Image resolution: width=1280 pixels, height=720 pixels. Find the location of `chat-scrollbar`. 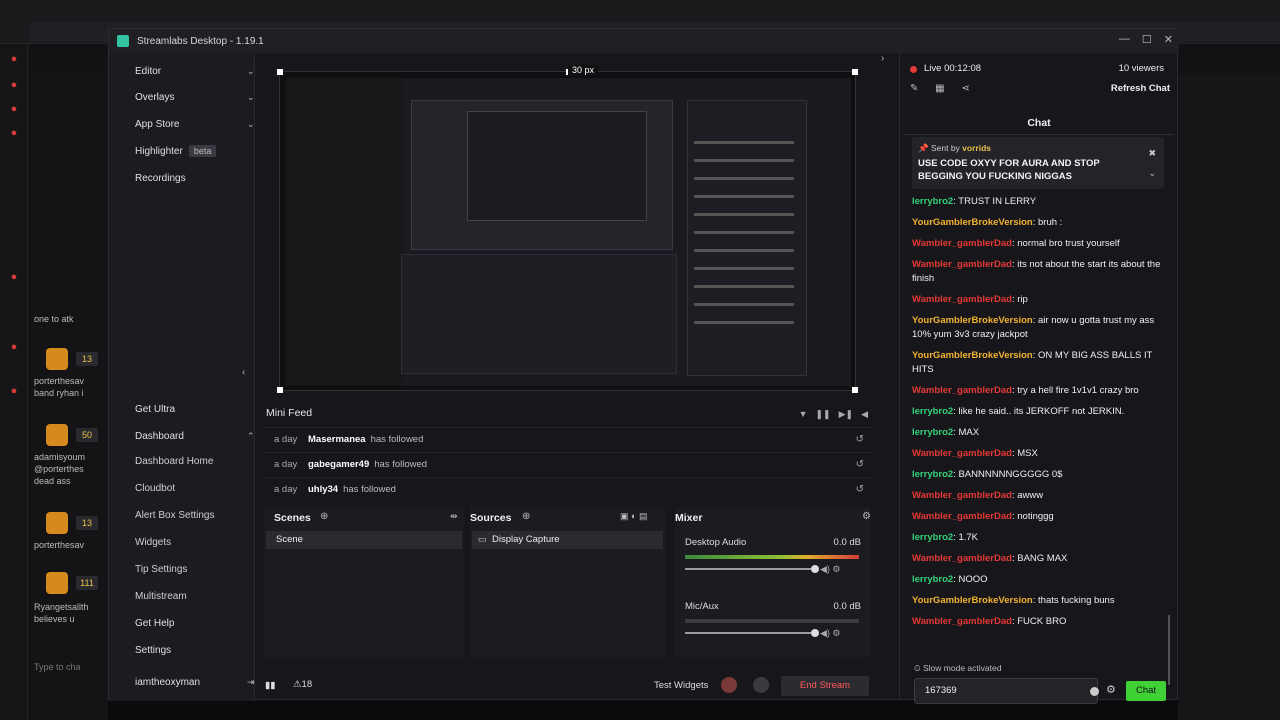

chat-scrollbar is located at coordinates (1169, 650).